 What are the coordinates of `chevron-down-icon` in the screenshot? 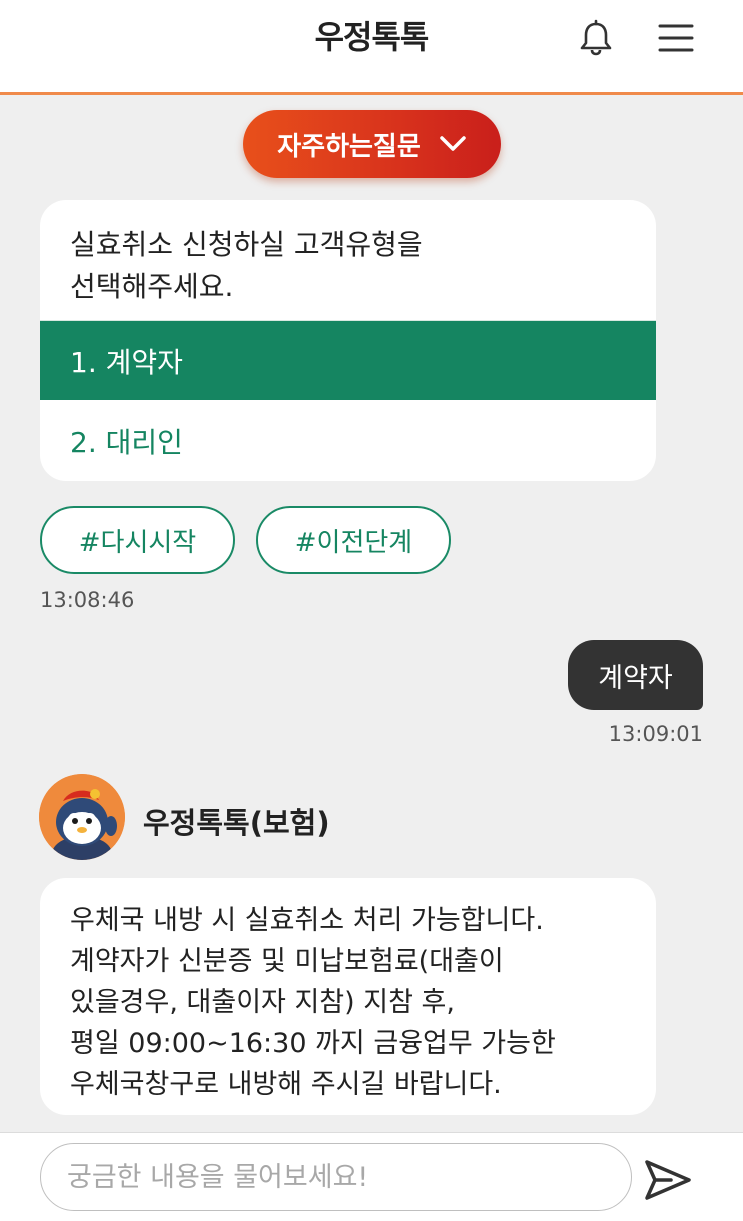 It's located at (453, 143).